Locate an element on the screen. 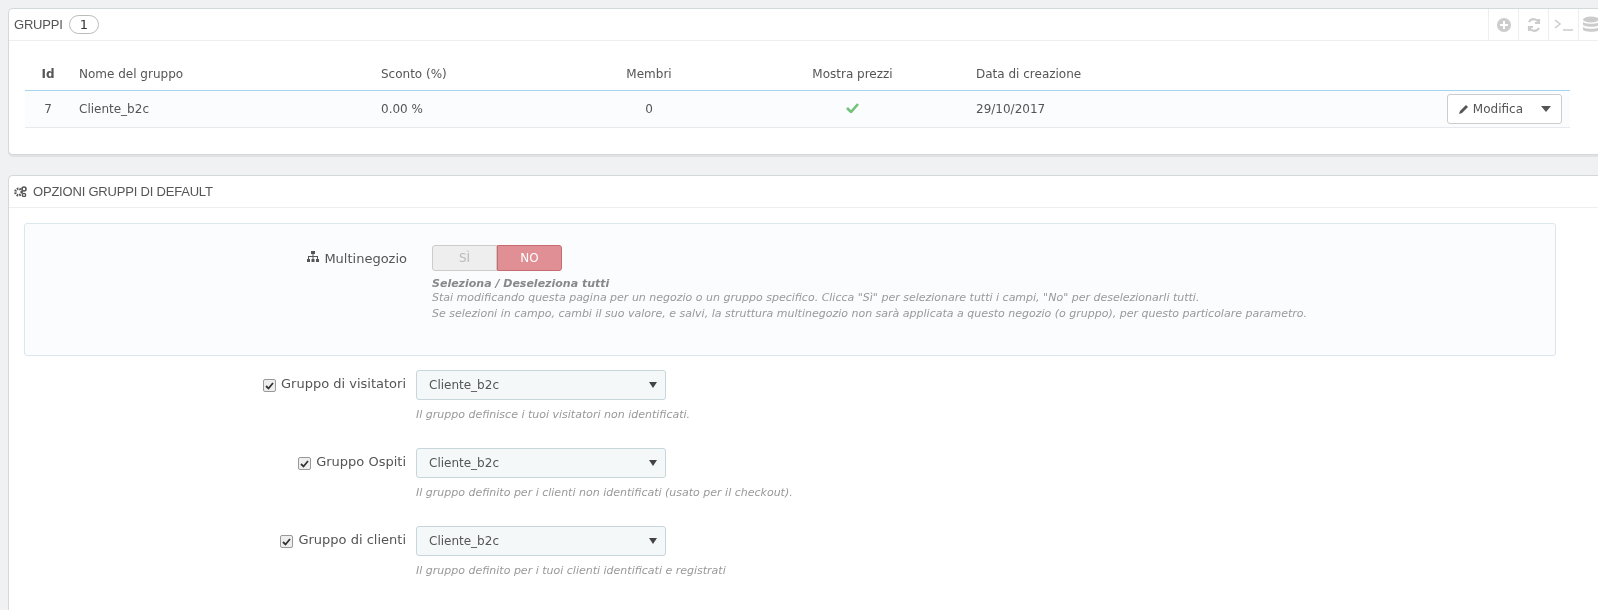 The width and height of the screenshot is (1598, 610). column-header: Data di creazione is located at coordinates (1113, 73).